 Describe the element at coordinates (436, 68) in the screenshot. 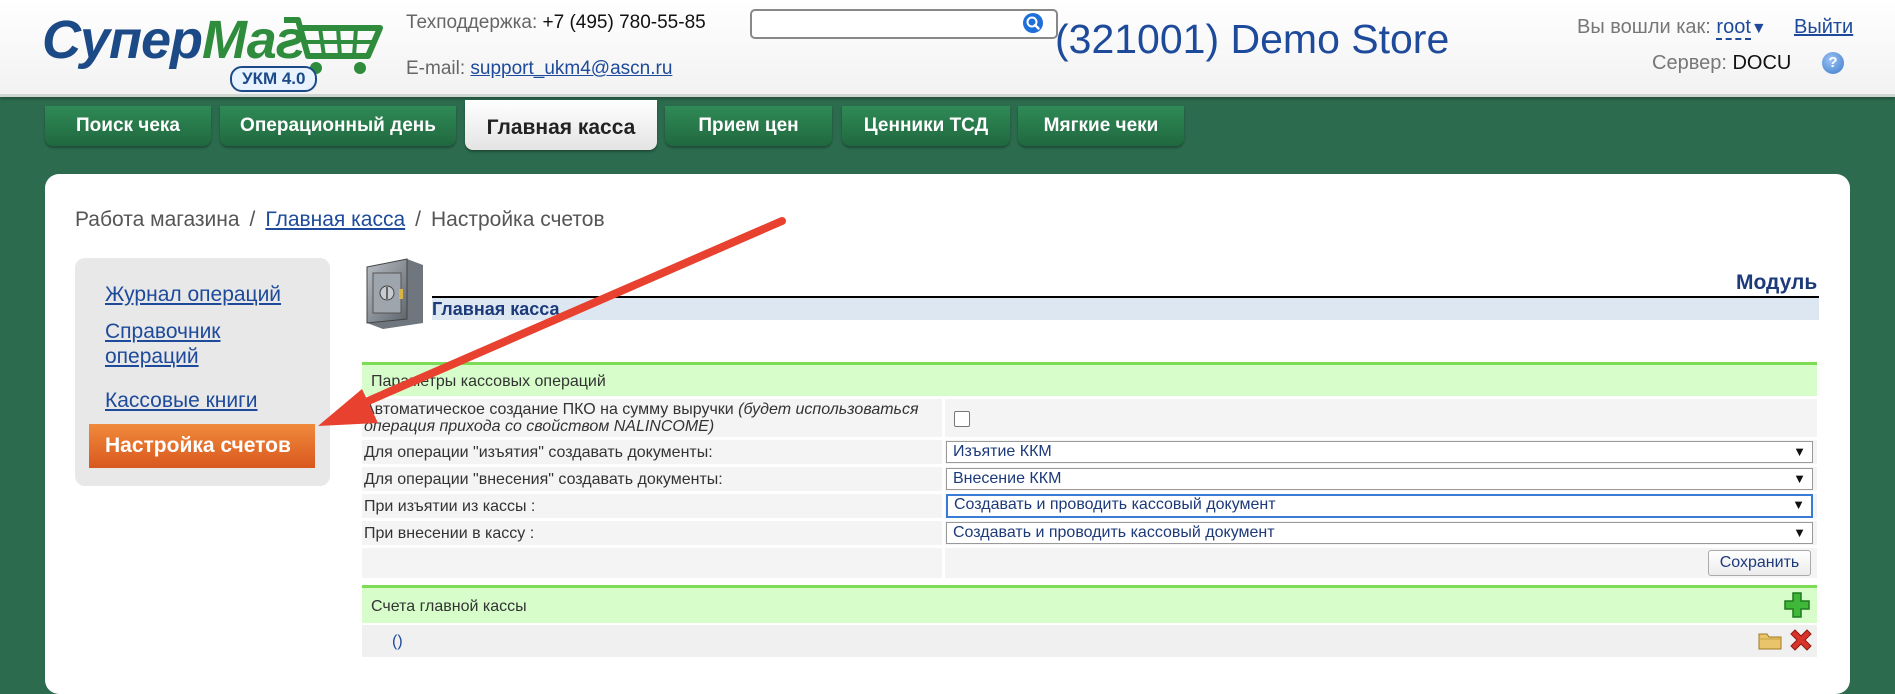

I see `email-label: E-mail:` at that location.